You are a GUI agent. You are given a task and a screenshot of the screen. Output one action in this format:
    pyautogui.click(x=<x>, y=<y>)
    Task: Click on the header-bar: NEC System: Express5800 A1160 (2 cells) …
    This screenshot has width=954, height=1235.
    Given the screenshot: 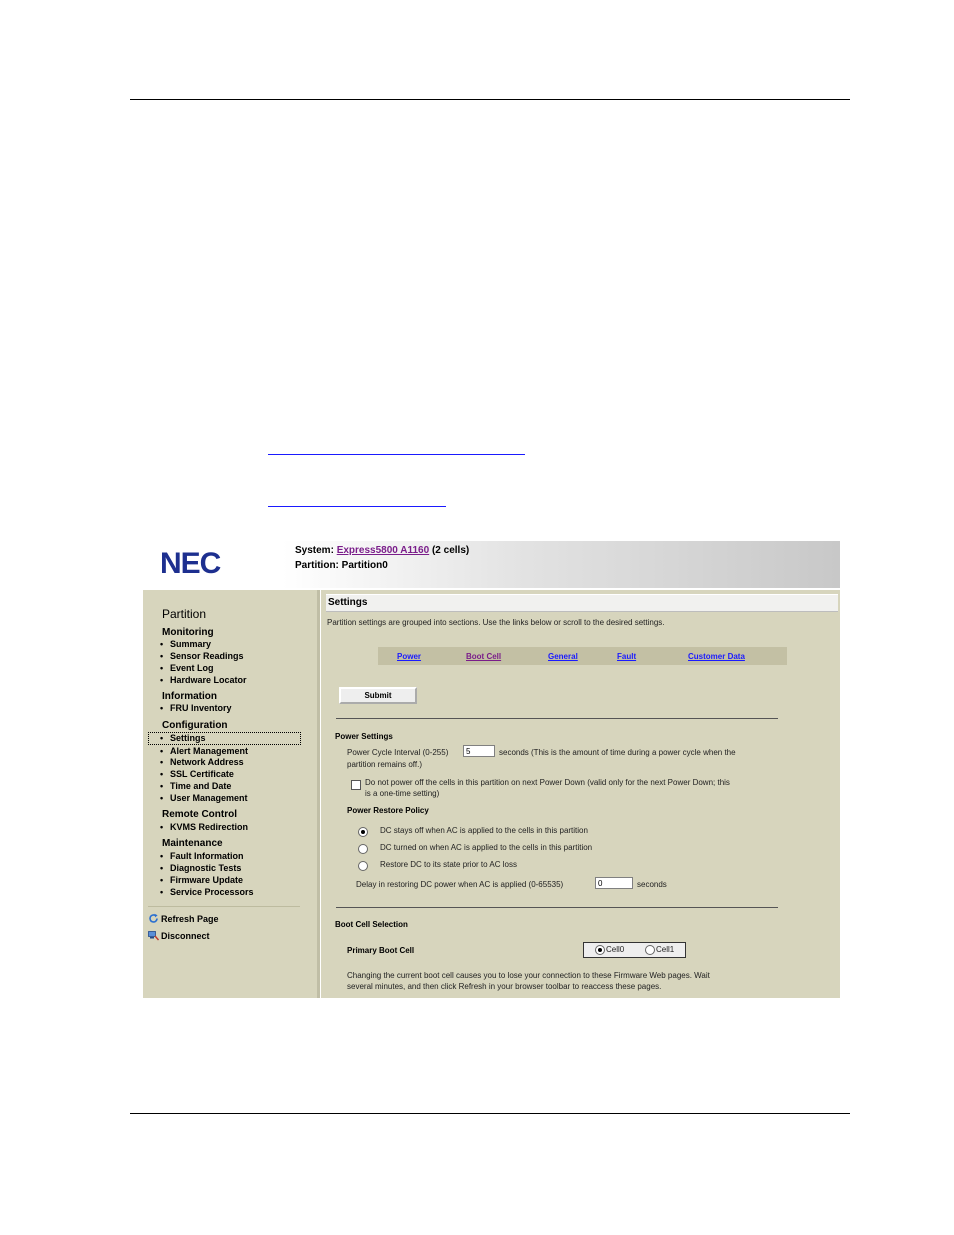 What is the action you would take?
    pyautogui.click(x=491, y=564)
    